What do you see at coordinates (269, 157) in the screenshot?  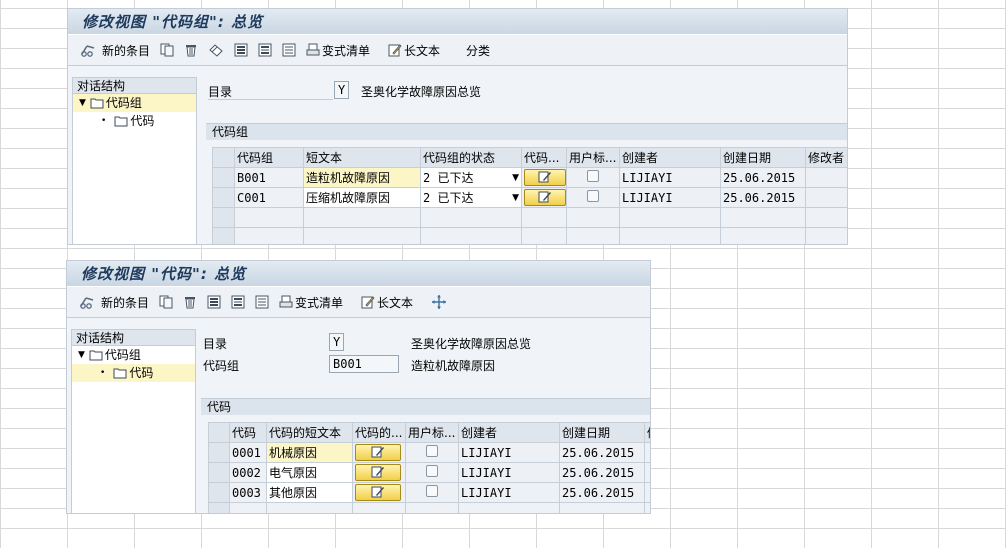 I see `column-header: 代码组` at bounding box center [269, 157].